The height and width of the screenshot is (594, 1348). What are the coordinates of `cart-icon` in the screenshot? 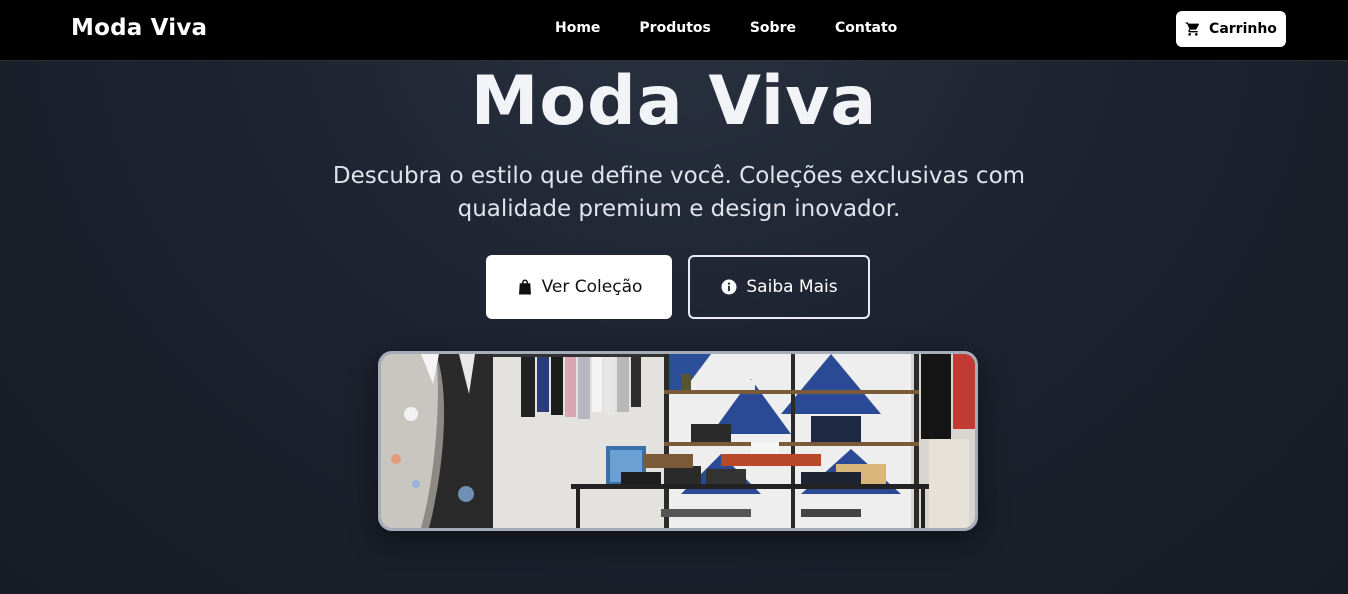 It's located at (1192, 29).